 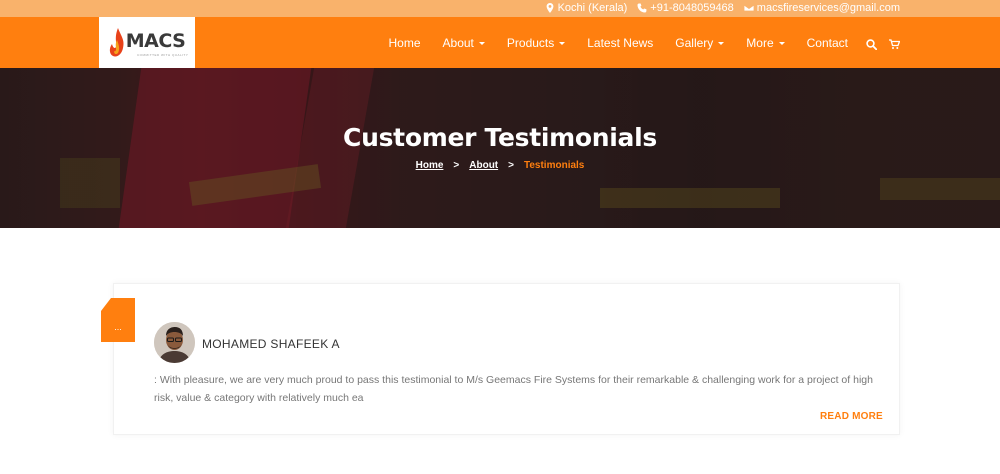 What do you see at coordinates (748, 8) in the screenshot?
I see `envelope-icon` at bounding box center [748, 8].